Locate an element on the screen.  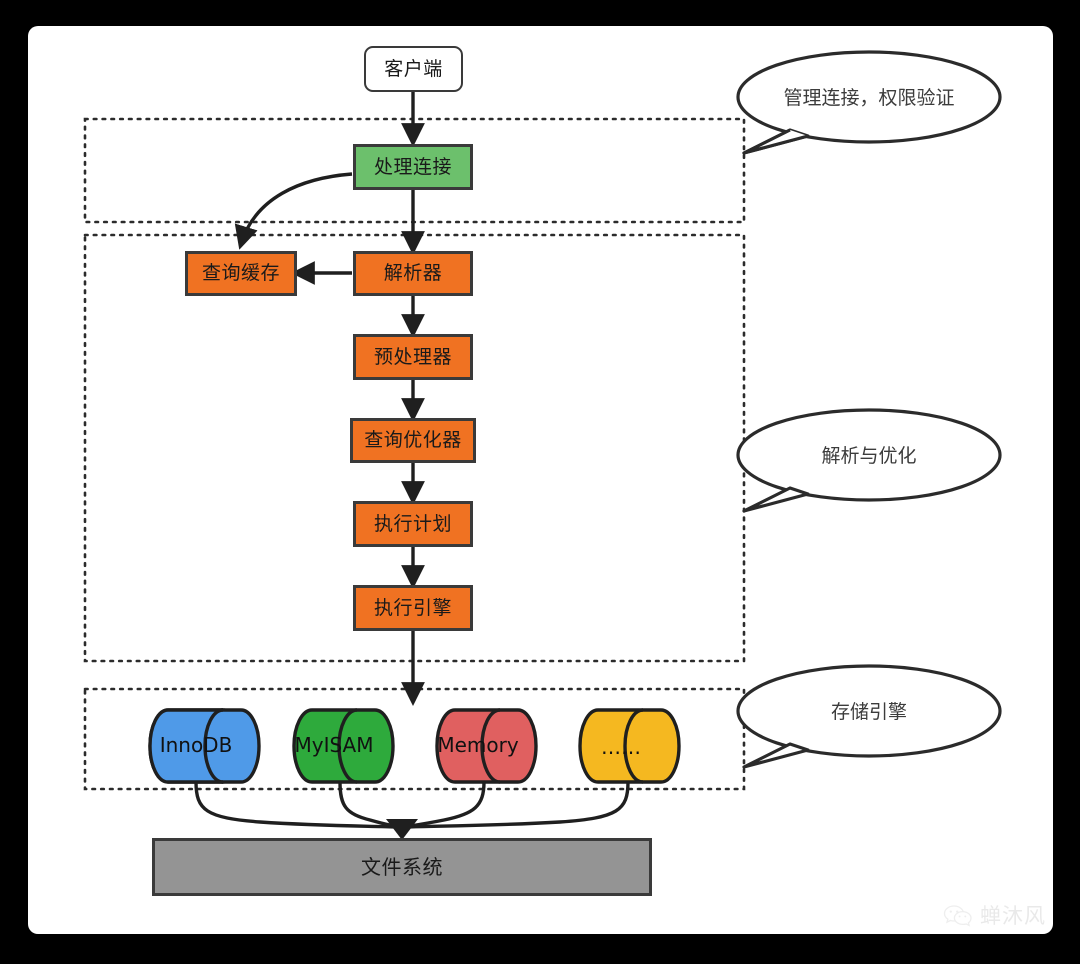
watermark-text: 蝉沐风 is located at coordinates (1013, 915).